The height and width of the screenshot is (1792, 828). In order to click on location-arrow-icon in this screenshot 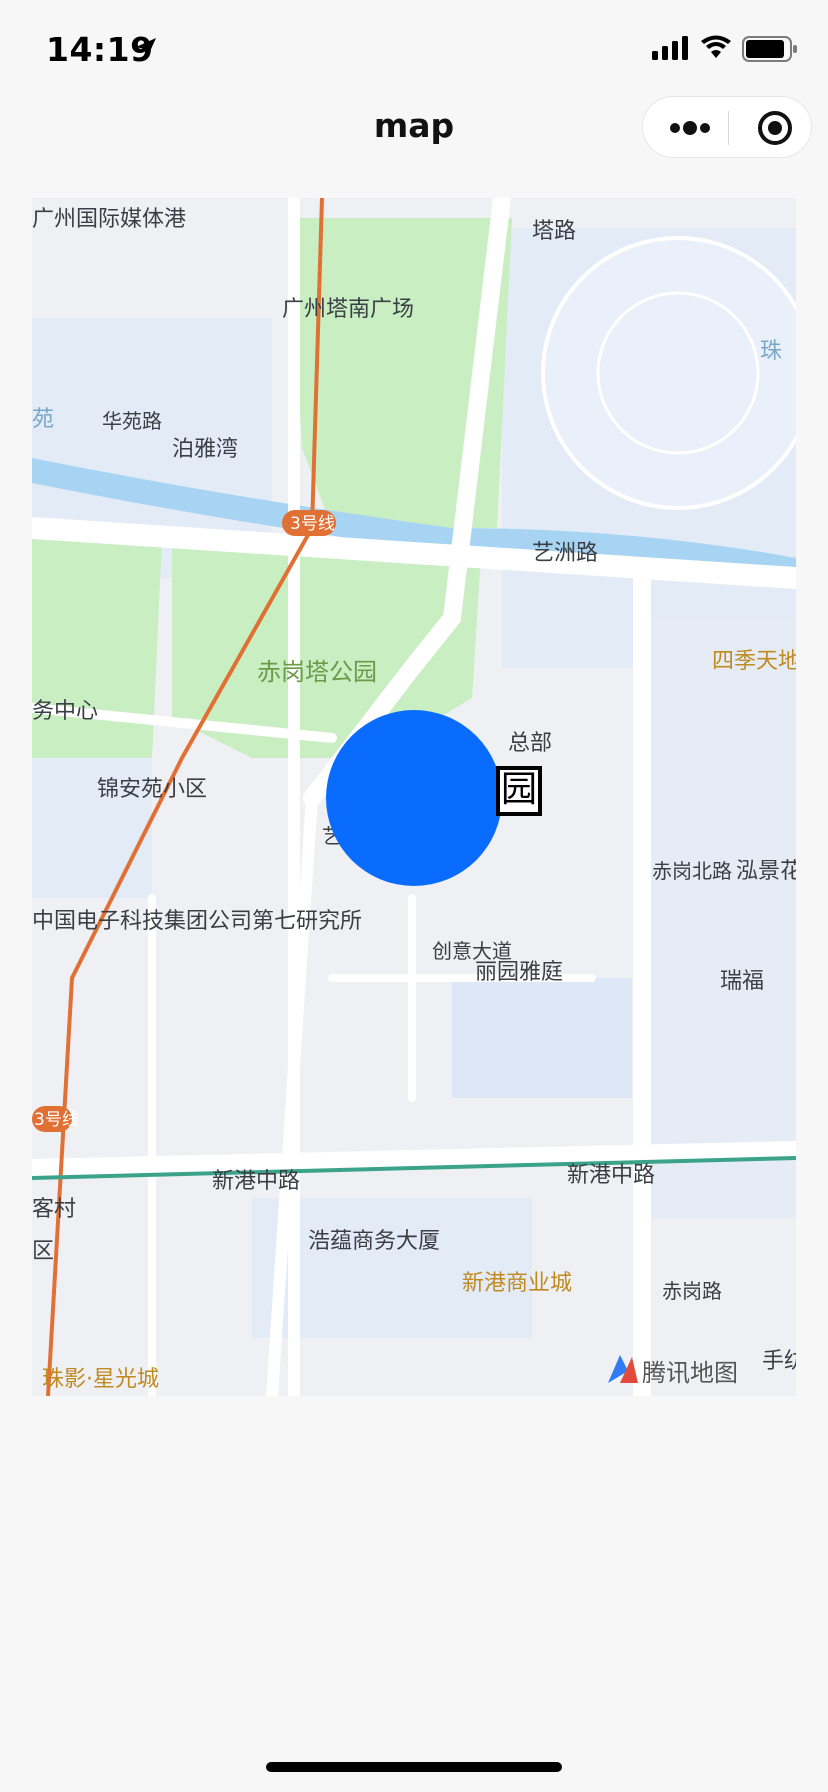, I will do `click(146, 48)`.